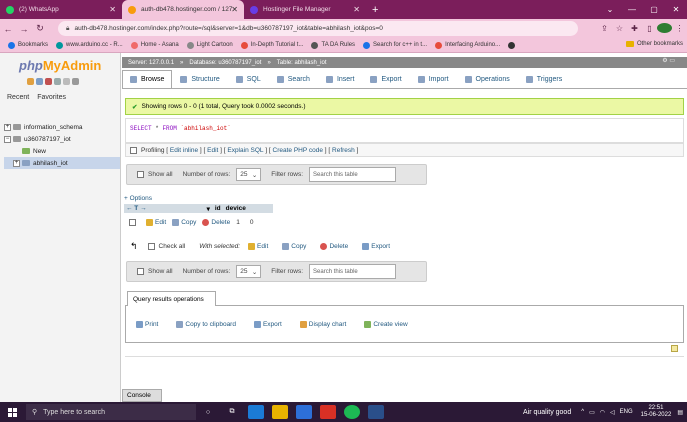  What do you see at coordinates (133, 150) in the screenshot?
I see `profiling-checkbox` at bounding box center [133, 150].